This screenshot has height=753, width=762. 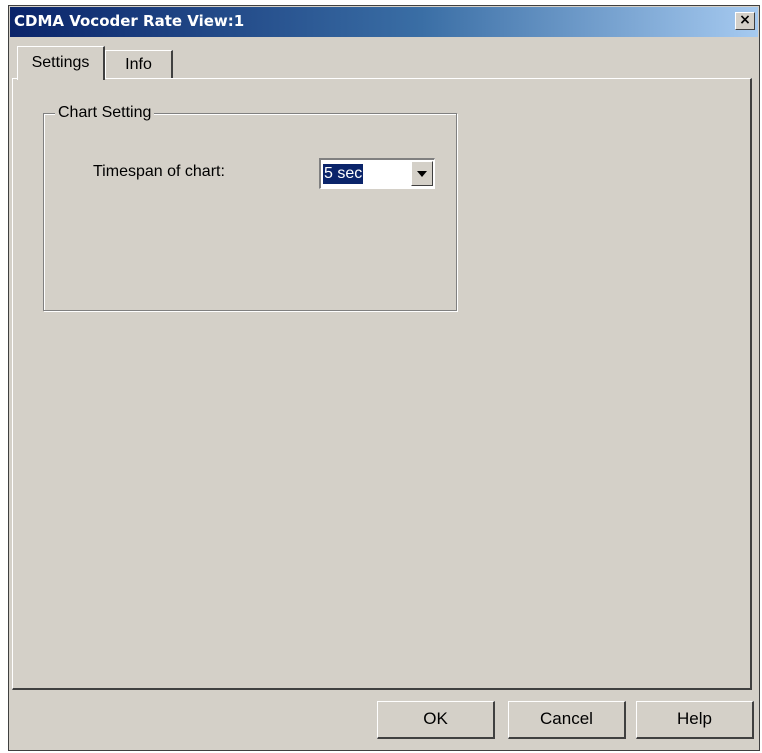 What do you see at coordinates (695, 720) in the screenshot?
I see `help-button: Help` at bounding box center [695, 720].